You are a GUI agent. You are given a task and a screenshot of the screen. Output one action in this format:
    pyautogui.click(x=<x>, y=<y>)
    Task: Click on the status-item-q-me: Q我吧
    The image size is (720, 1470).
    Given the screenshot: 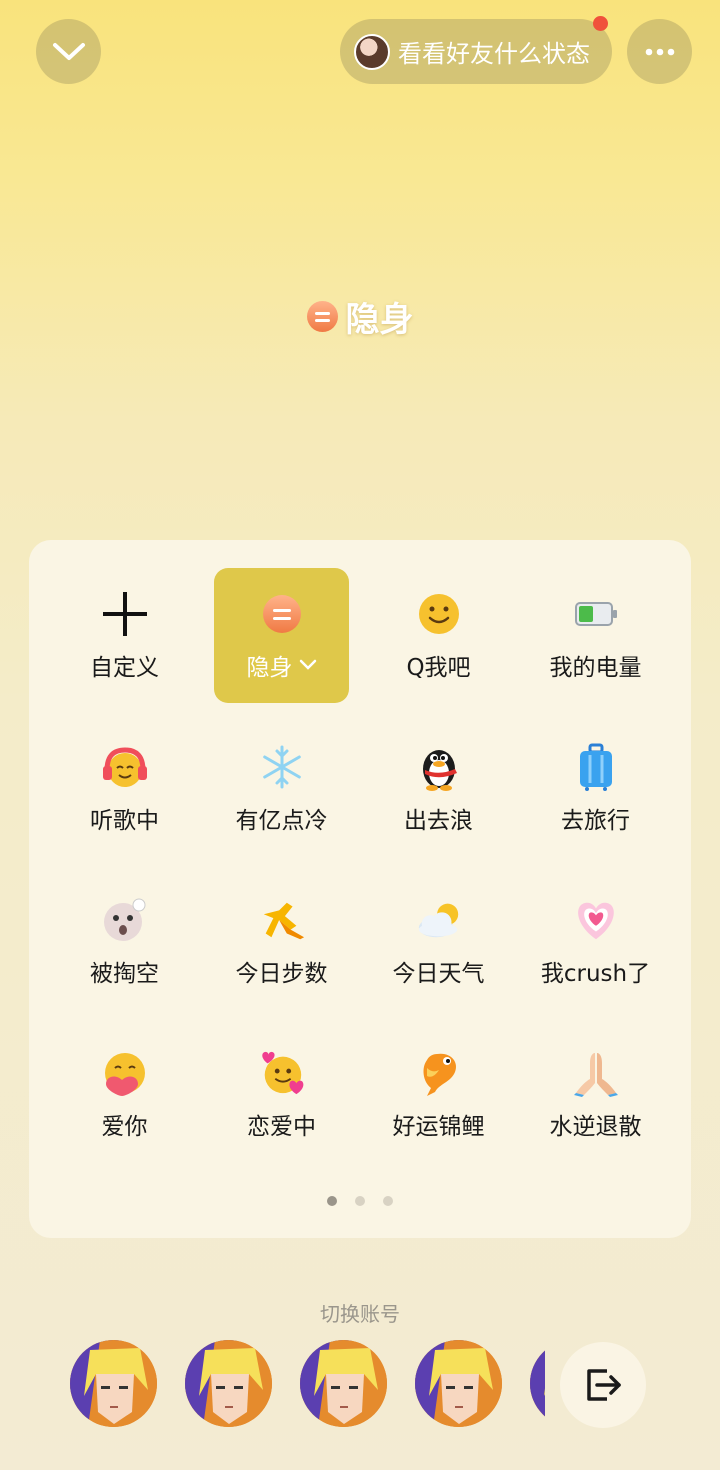 What is the action you would take?
    pyautogui.click(x=438, y=635)
    